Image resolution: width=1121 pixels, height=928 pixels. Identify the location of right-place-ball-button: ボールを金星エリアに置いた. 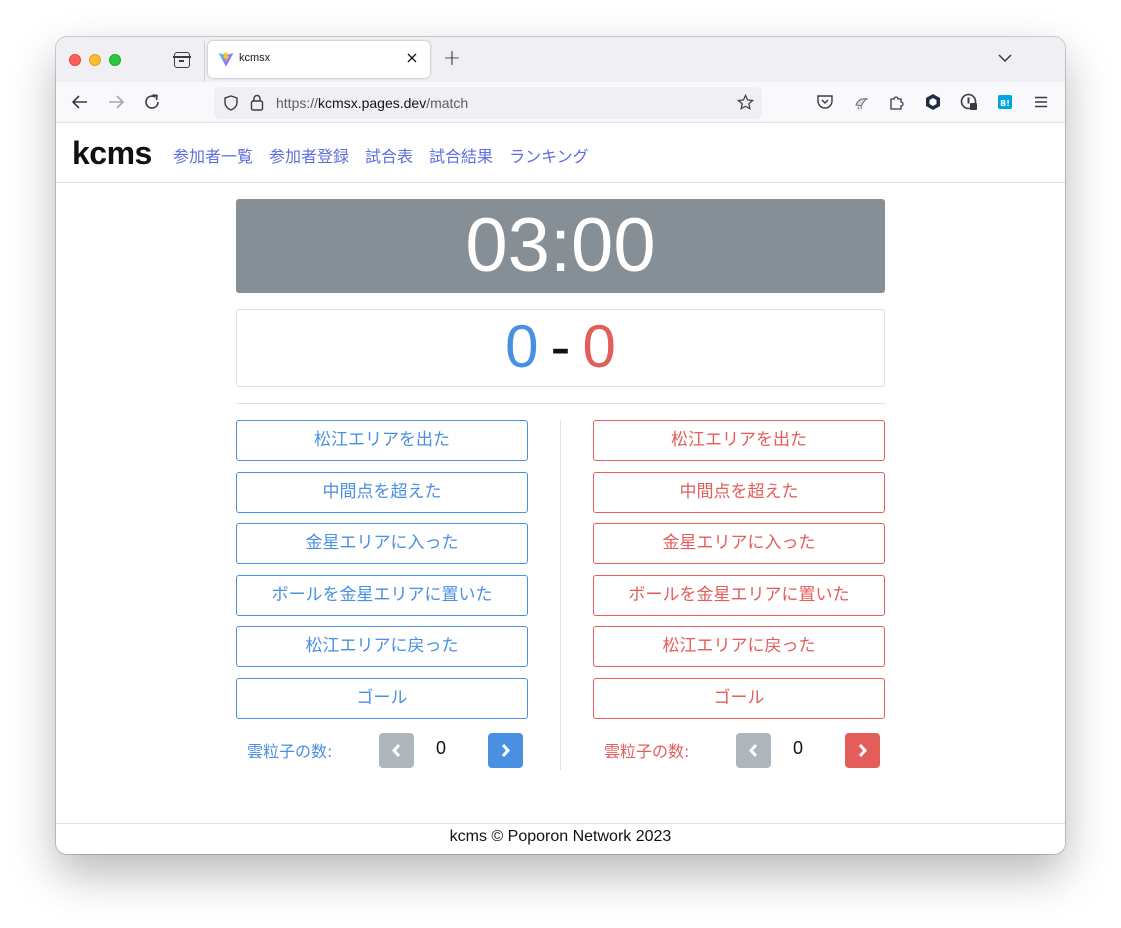
(739, 595).